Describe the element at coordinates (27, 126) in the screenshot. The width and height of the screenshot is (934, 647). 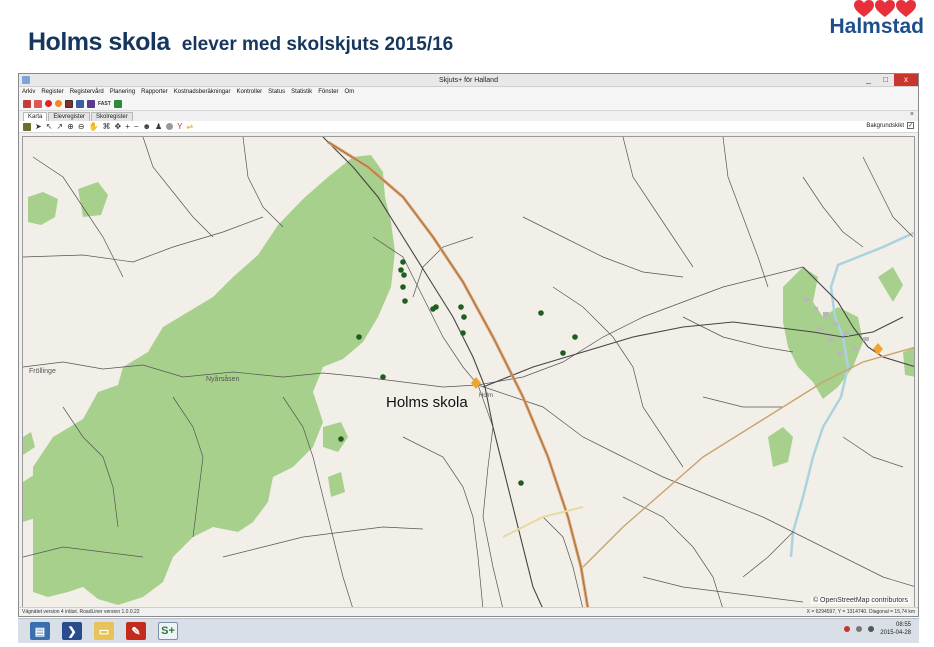
I see `layers-icon` at that location.